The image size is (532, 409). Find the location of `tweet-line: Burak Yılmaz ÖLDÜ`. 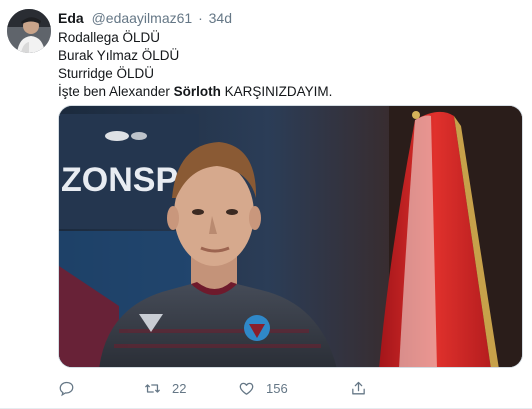

tweet-line: Burak Yılmaz ÖLDÜ is located at coordinates (119, 55).